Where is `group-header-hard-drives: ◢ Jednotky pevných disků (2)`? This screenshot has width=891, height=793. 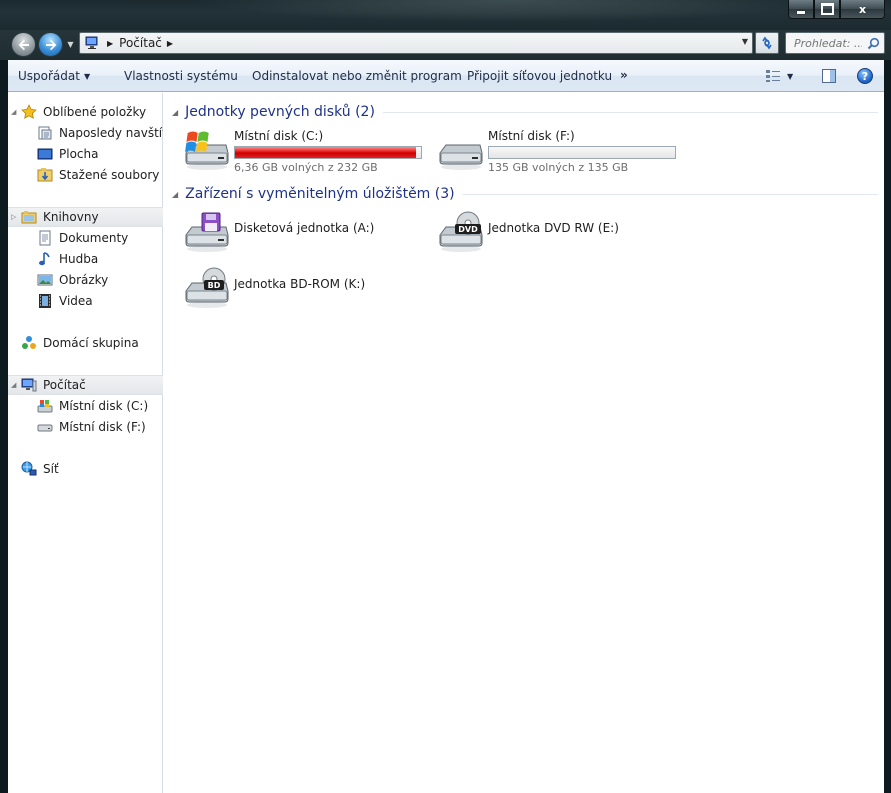
group-header-hard-drives: ◢ Jednotky pevných disků (2) is located at coordinates (525, 112).